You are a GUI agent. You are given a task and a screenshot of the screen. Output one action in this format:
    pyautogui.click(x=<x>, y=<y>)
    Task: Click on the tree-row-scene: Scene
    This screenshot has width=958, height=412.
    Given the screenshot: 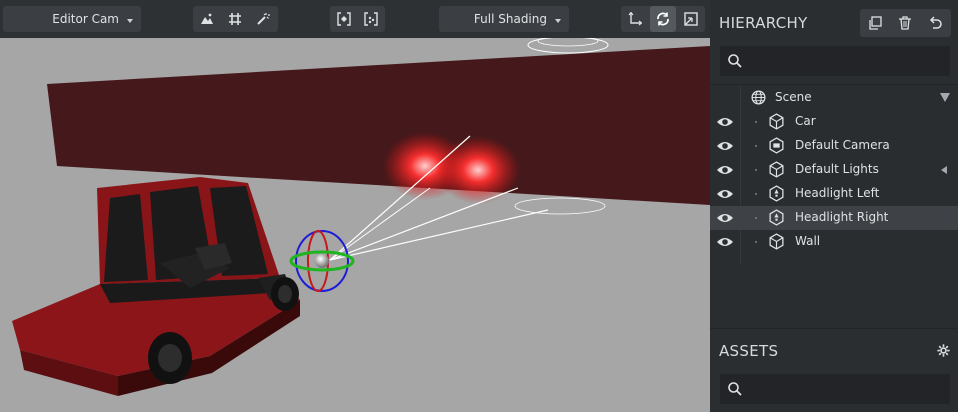 What is the action you would take?
    pyautogui.click(x=834, y=98)
    